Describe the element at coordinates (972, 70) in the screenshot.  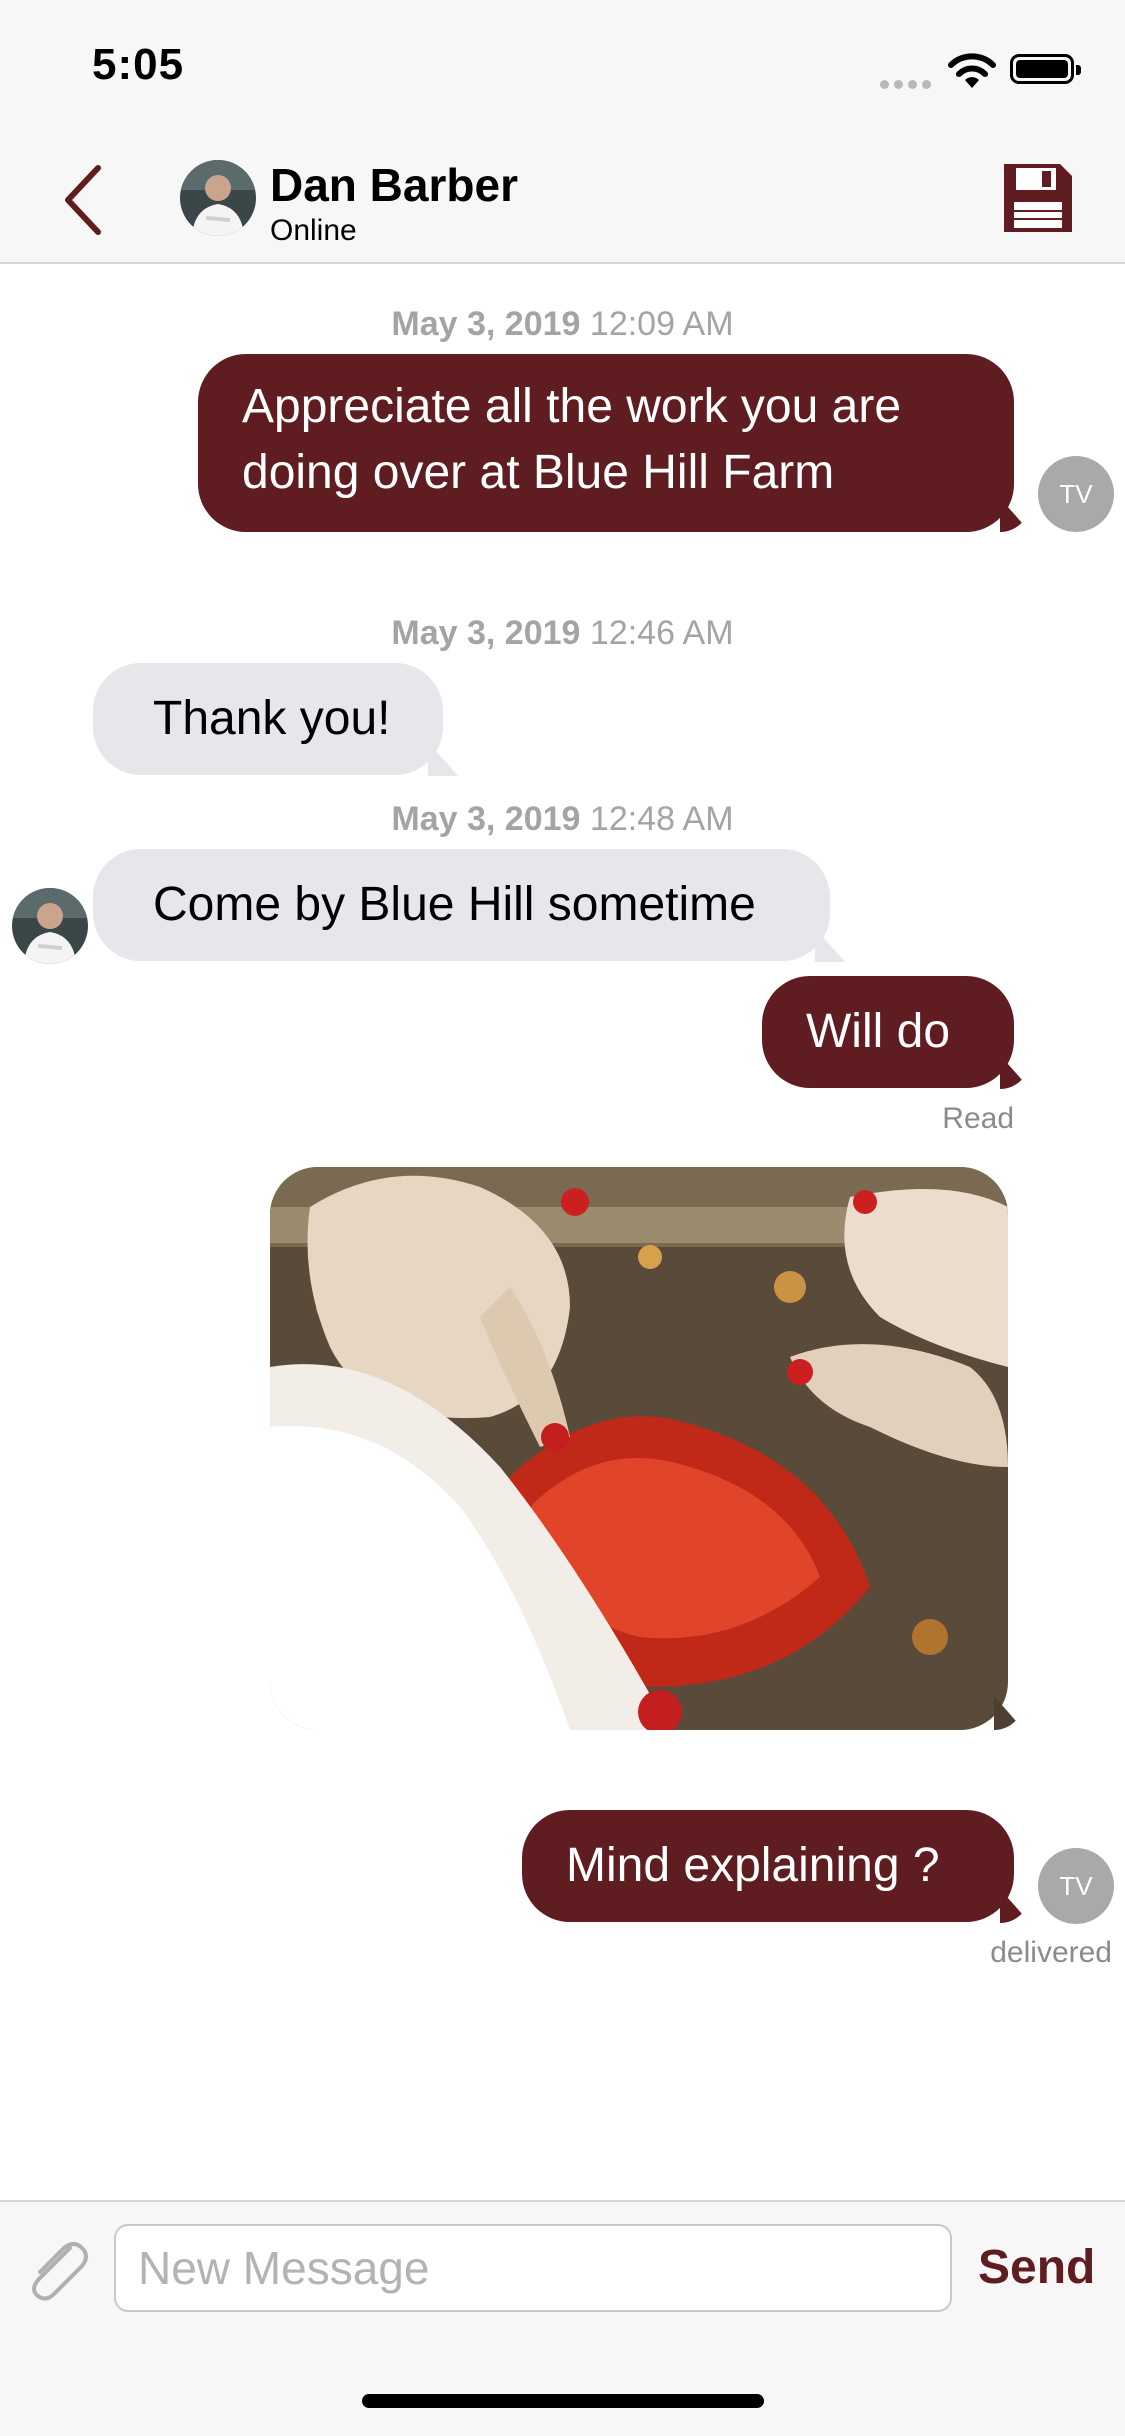
I see `wifi-icon` at that location.